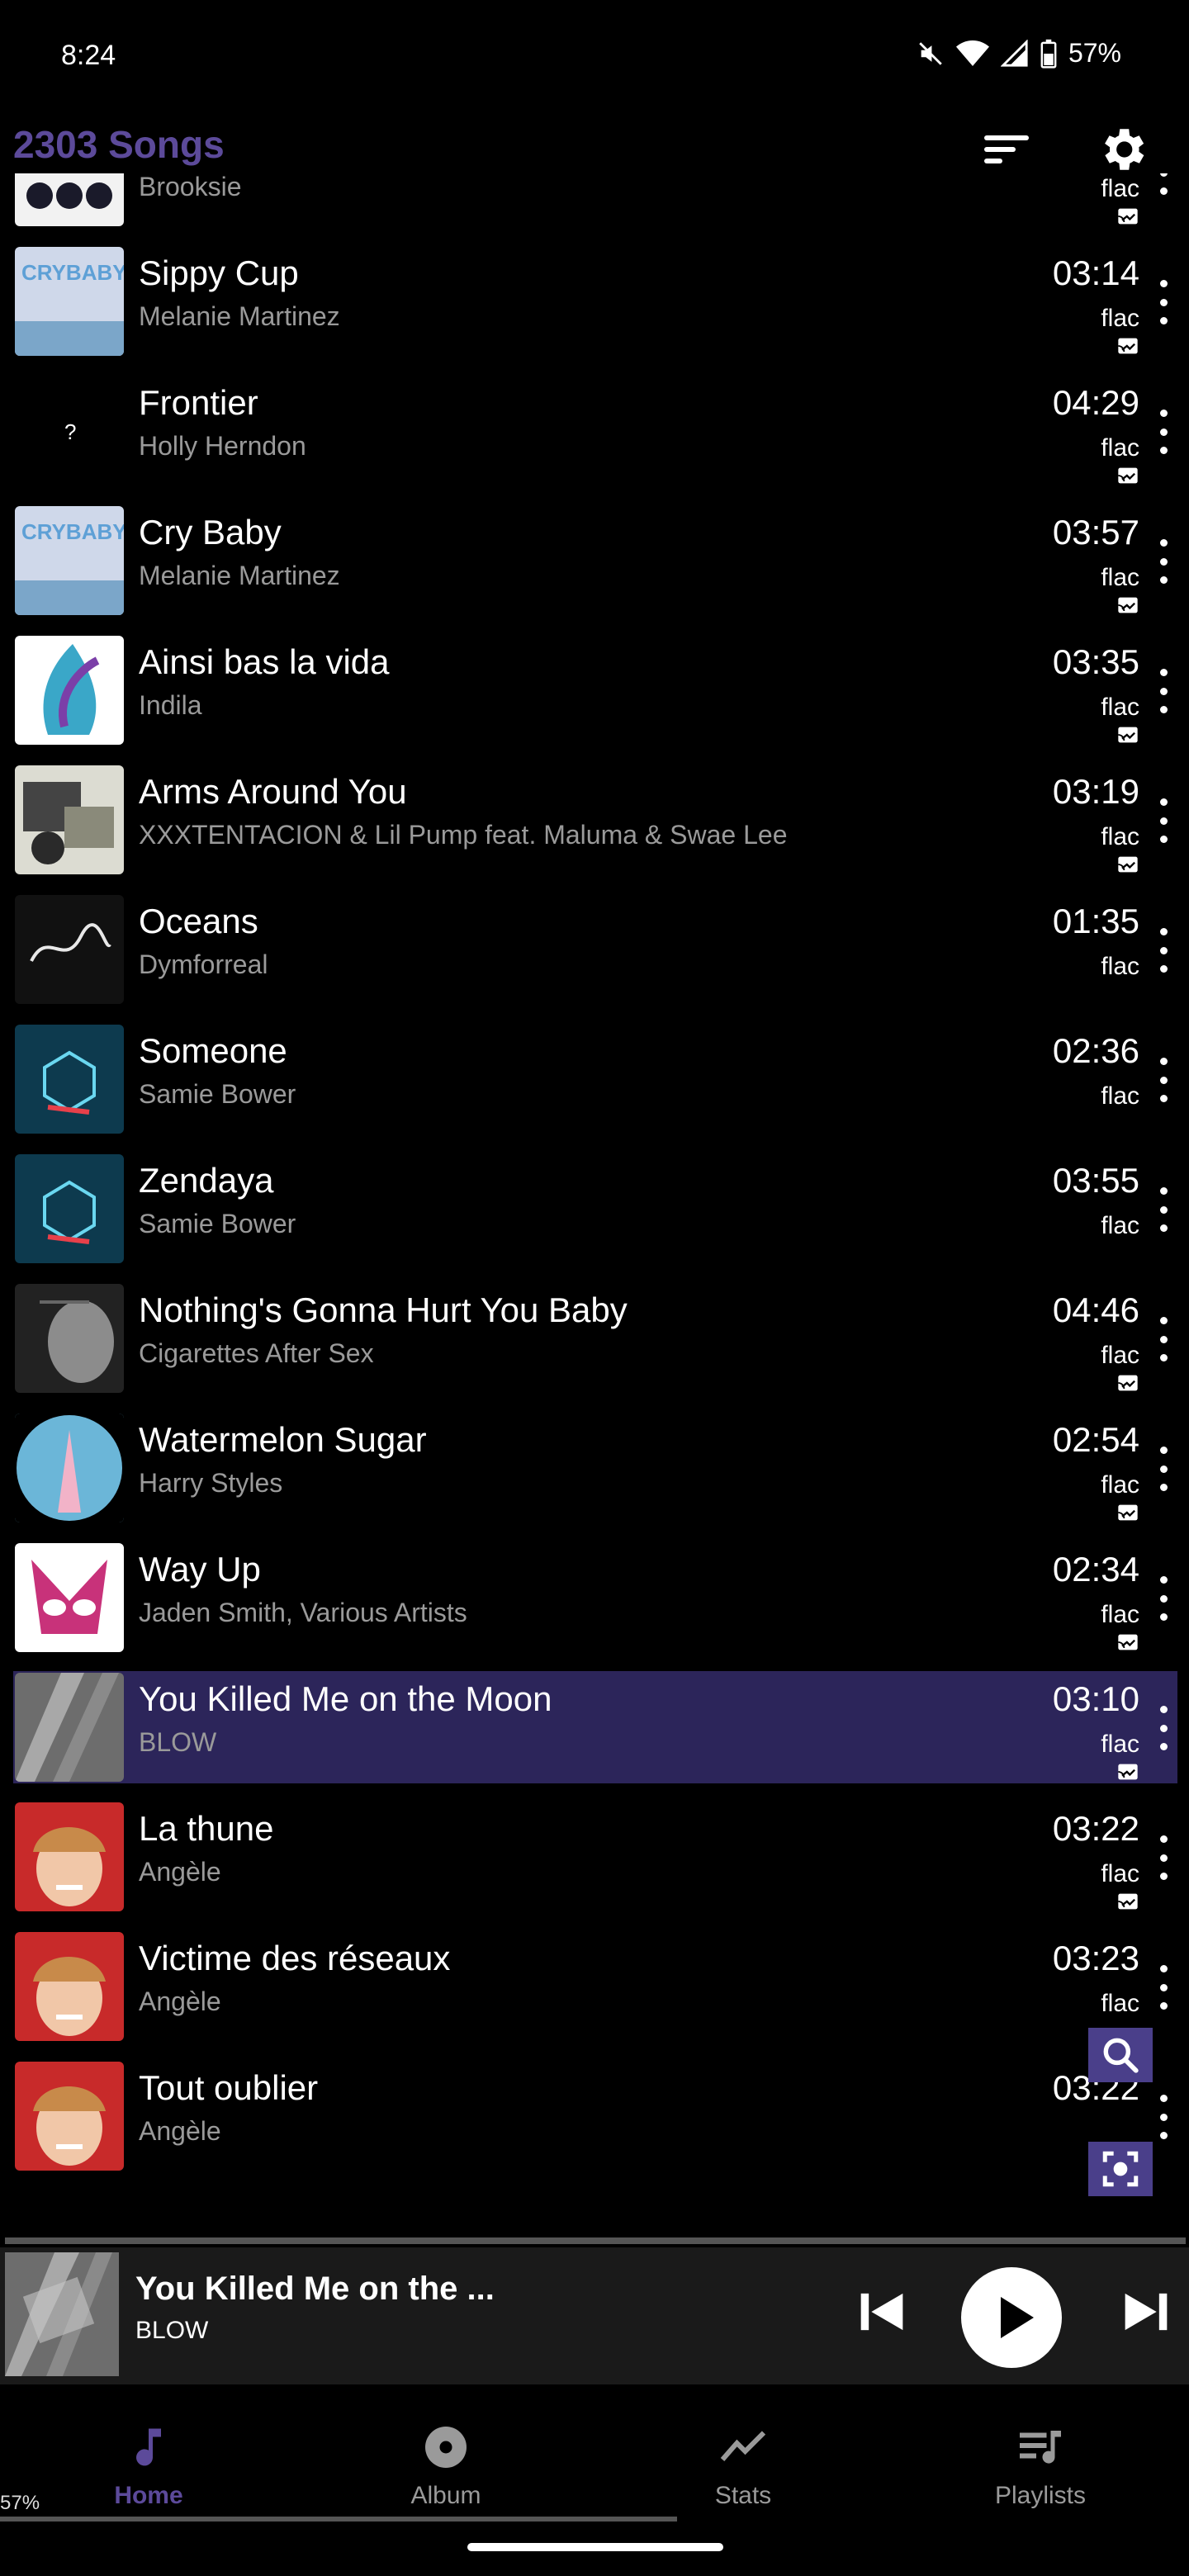 Image resolution: width=1189 pixels, height=2576 pixels. I want to click on floating-capture-button, so click(1120, 2169).